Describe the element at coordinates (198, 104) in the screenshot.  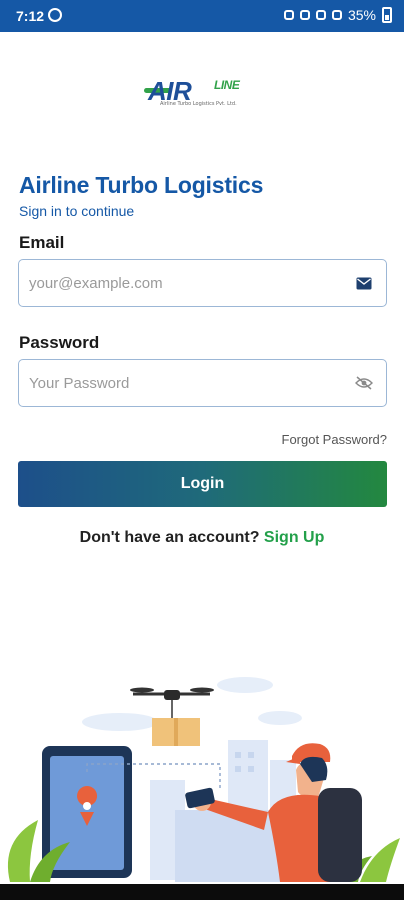
I see `logo-tagline: Airline Turbo Logistics Pvt. Ltd.` at that location.